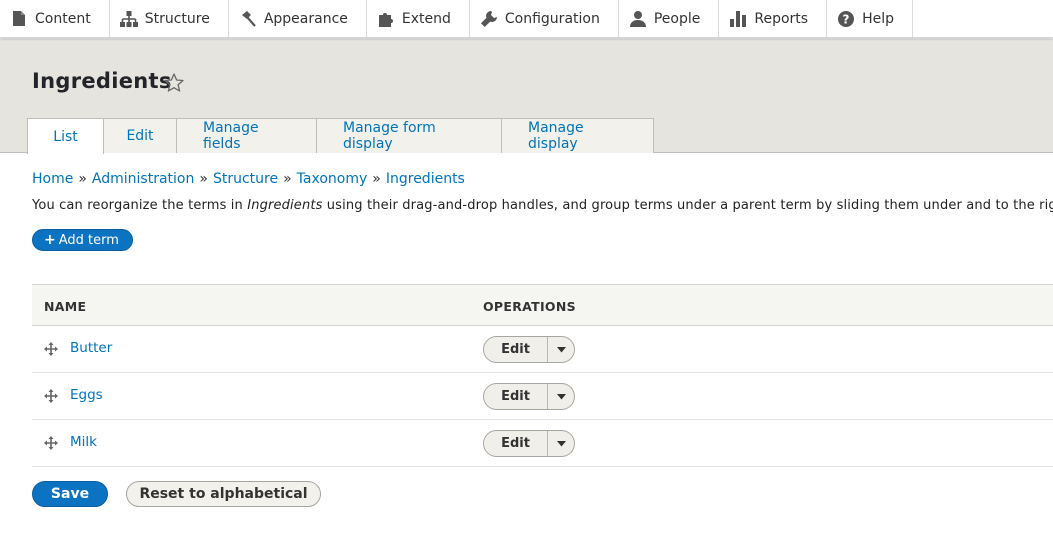 The height and width of the screenshot is (544, 1053). Describe the element at coordinates (63, 18) in the screenshot. I see `toolbar-item-label: Content` at that location.